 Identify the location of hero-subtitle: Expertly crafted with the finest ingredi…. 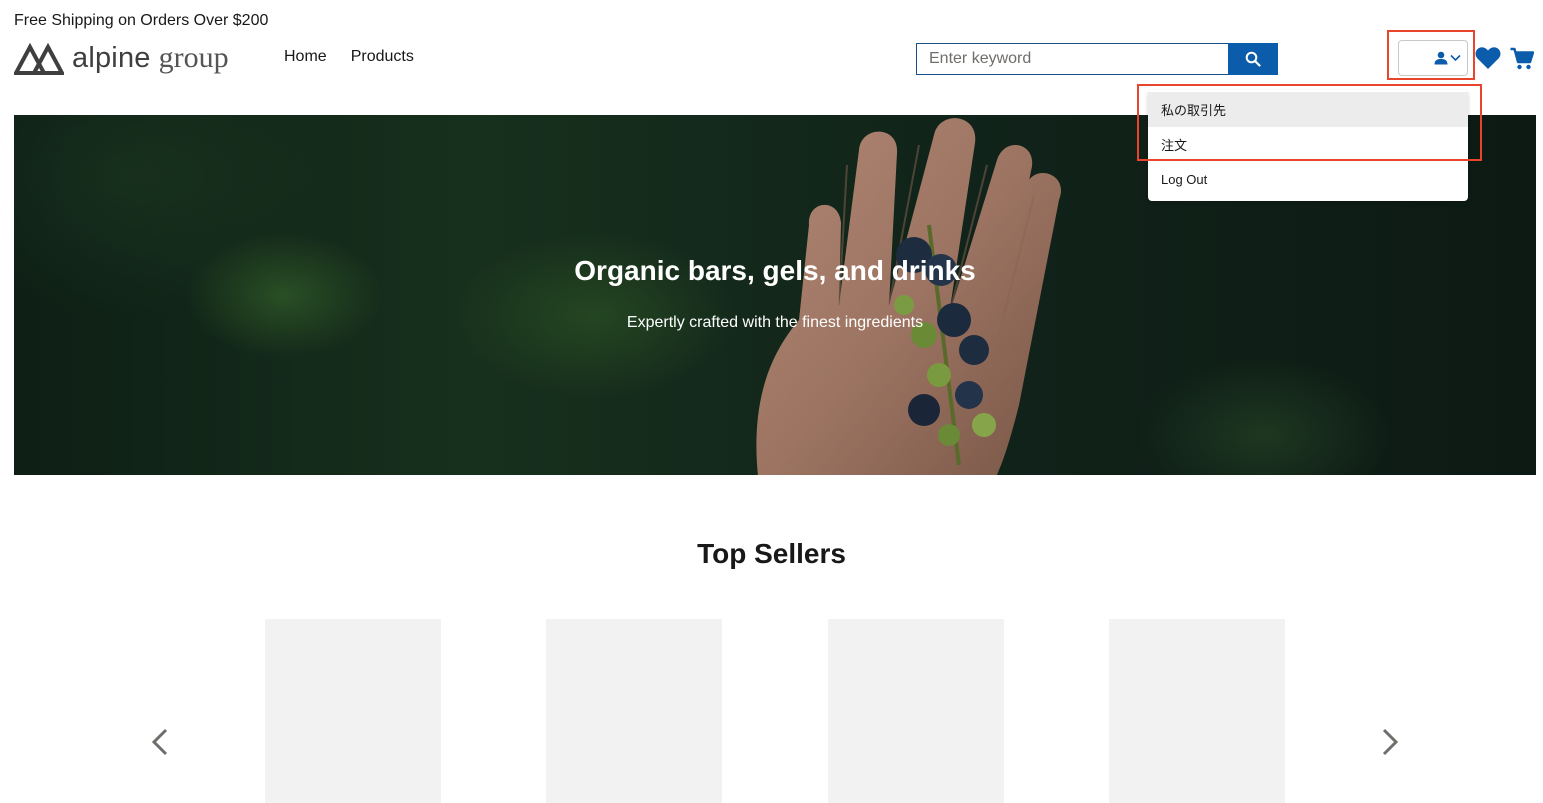
(775, 322).